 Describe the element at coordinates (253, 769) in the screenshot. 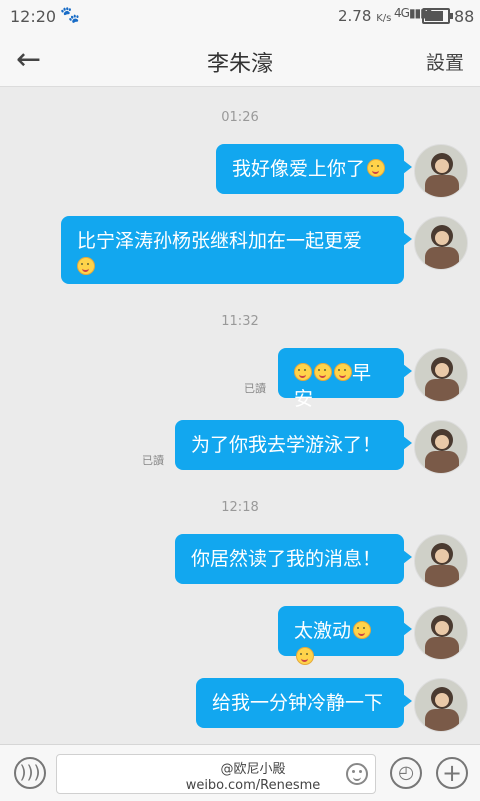

I see `watermark-handle: @欧尼小殿` at that location.